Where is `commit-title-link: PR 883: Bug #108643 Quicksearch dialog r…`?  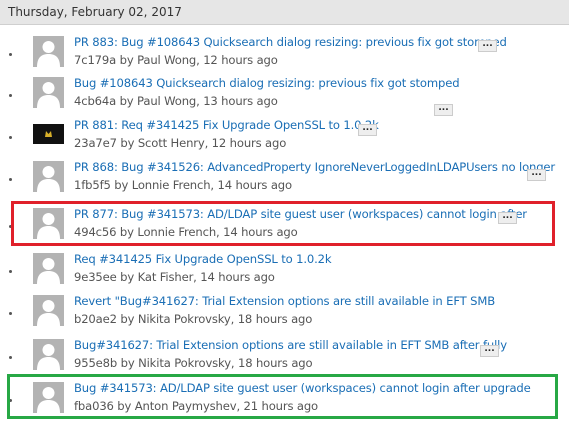
commit-title-link: PR 883: Bug #108643 Quicksearch dialog r… is located at coordinates (290, 42).